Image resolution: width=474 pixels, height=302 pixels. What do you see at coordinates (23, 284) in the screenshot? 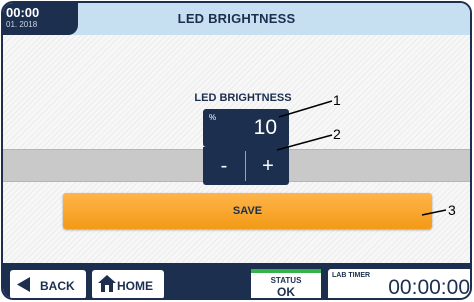
I see `triangle-left-icon` at bounding box center [23, 284].